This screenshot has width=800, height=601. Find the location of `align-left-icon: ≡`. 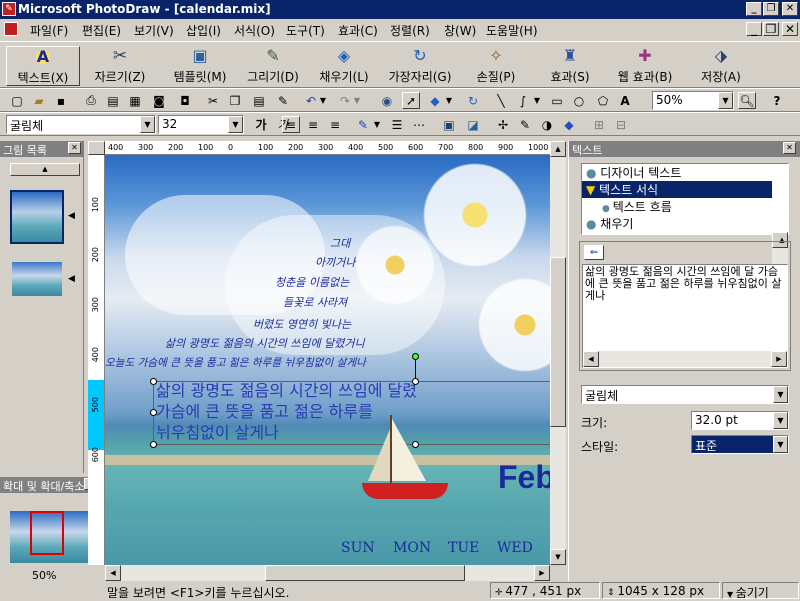

align-left-icon: ≡ is located at coordinates (291, 124).